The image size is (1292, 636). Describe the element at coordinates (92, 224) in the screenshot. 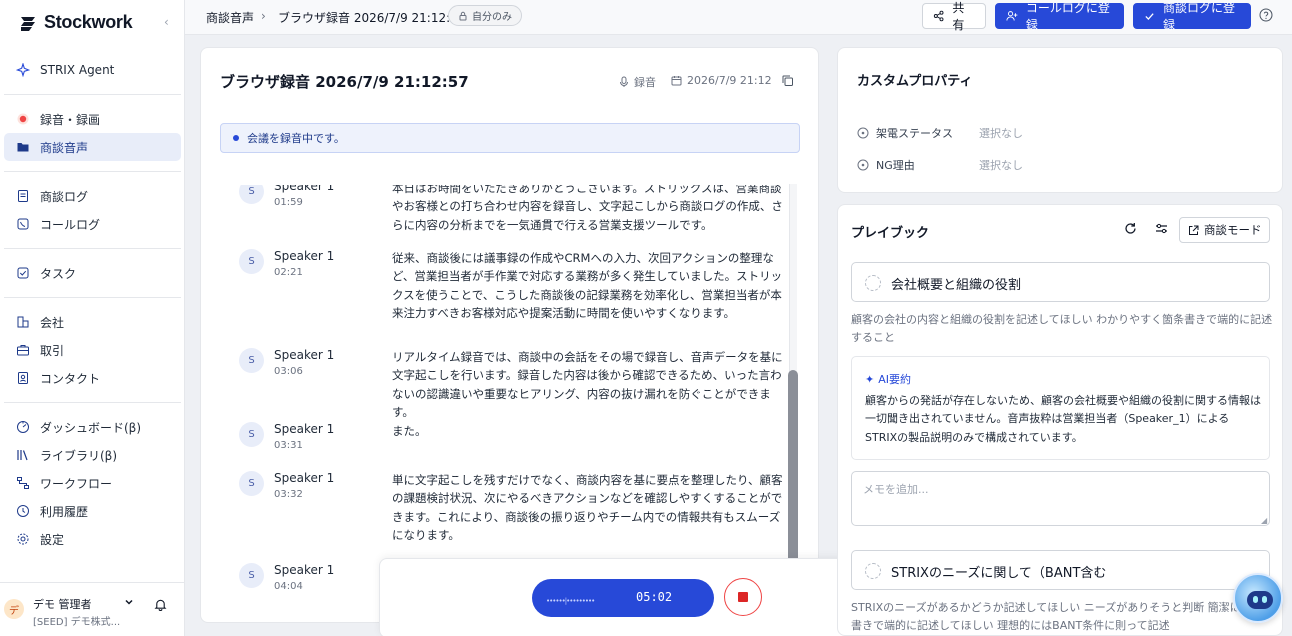

I see `sidebar-item: コールログ` at that location.